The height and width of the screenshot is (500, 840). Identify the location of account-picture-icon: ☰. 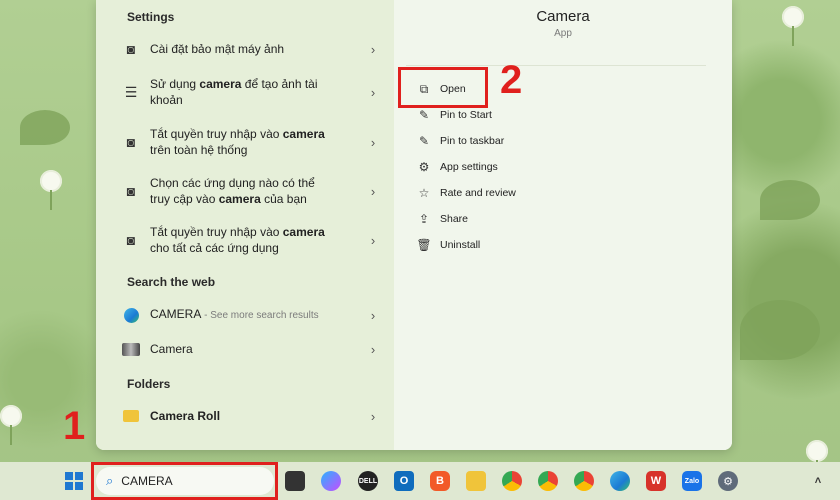
(131, 91).